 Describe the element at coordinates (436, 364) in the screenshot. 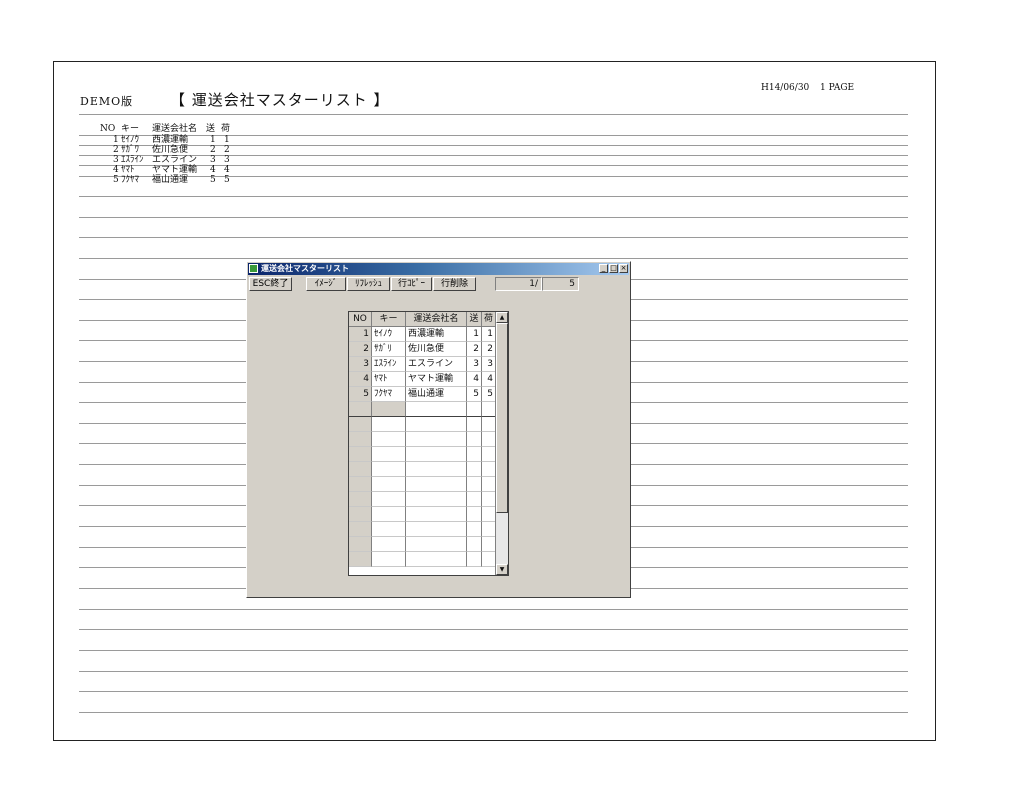

I see `grid-cell-name: エスライン` at that location.